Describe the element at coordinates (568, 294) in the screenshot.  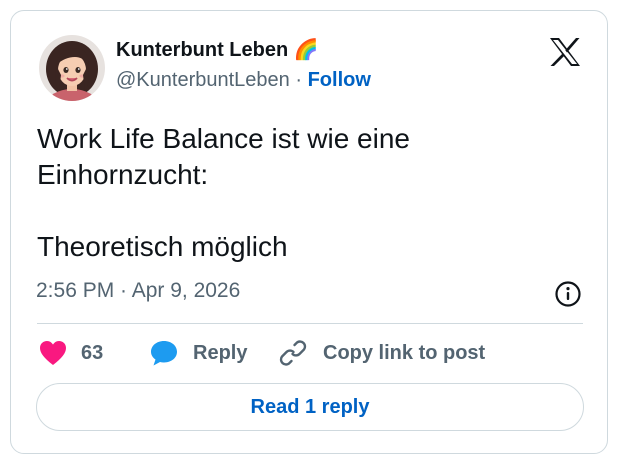
I see `info-icon` at that location.